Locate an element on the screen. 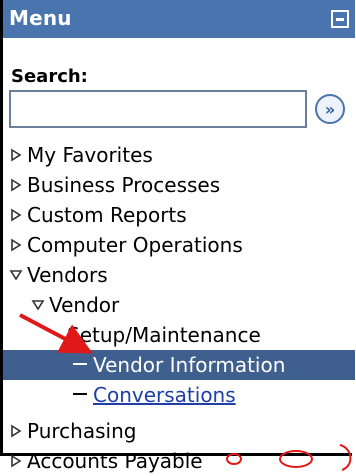 Image resolution: width=356 pixels, height=476 pixels. collapse-menu-button is located at coordinates (340, 19).